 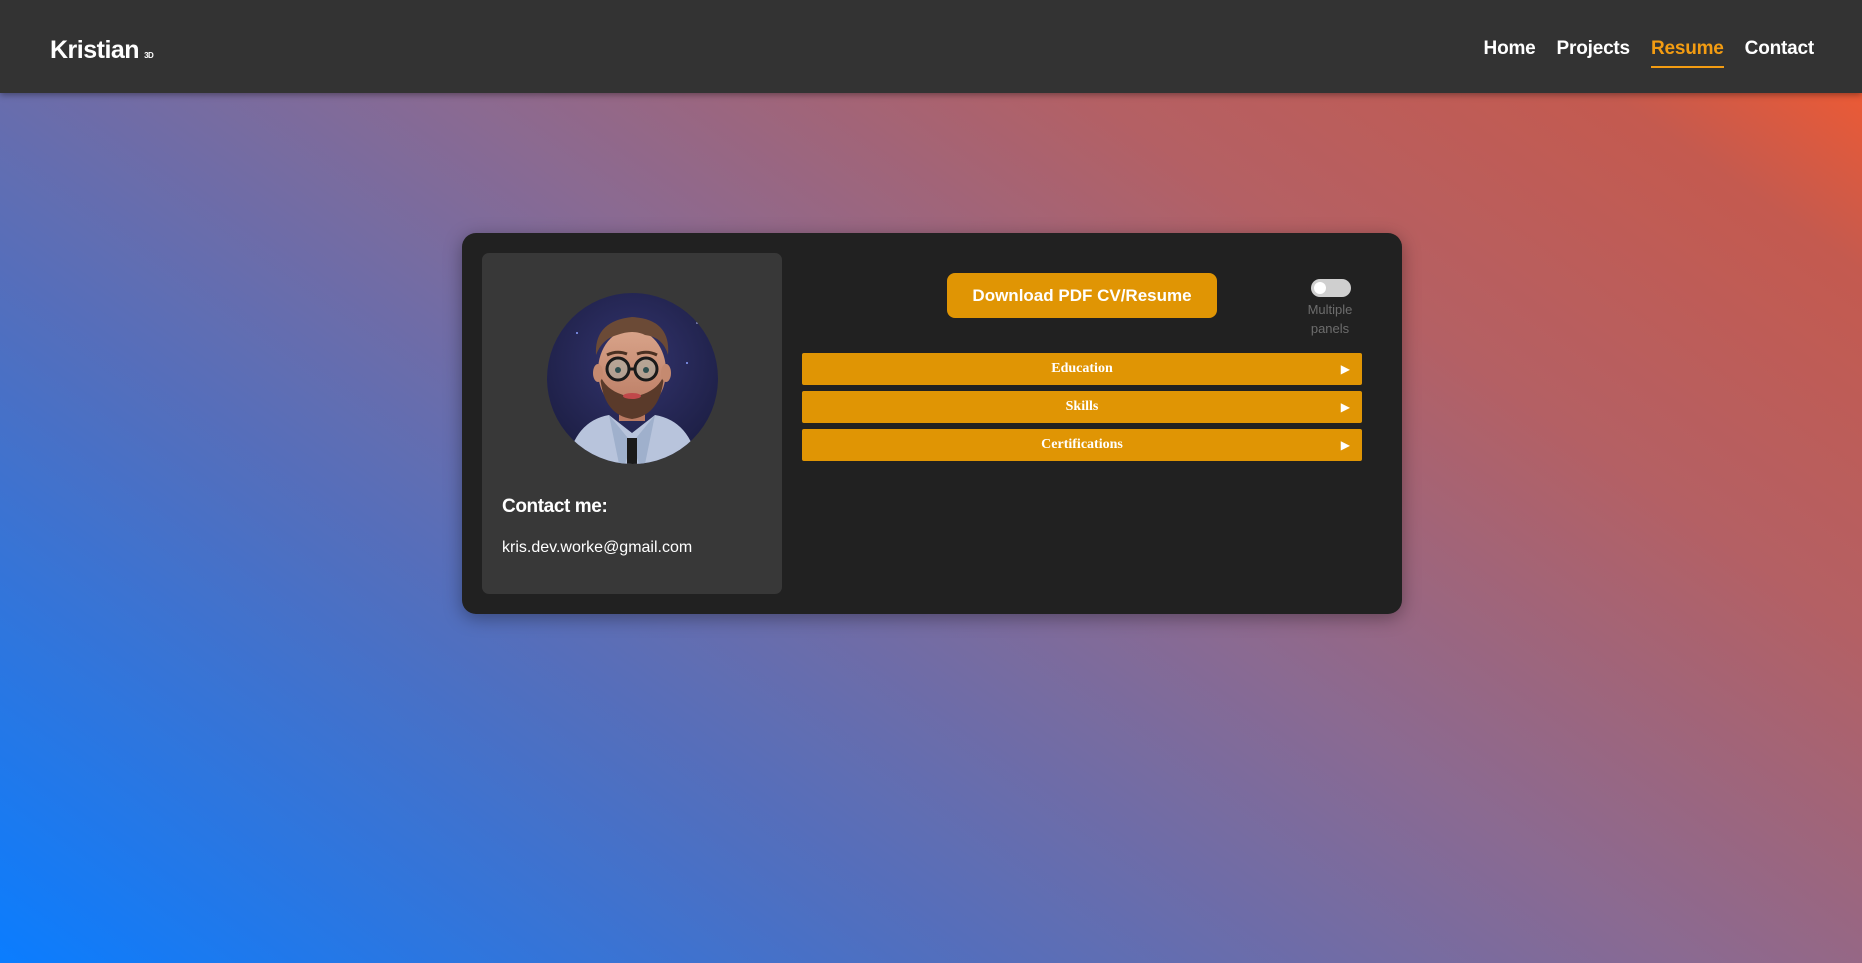 What do you see at coordinates (1649, 53) in the screenshot?
I see `main-nav: Home Projects Resume Contact` at bounding box center [1649, 53].